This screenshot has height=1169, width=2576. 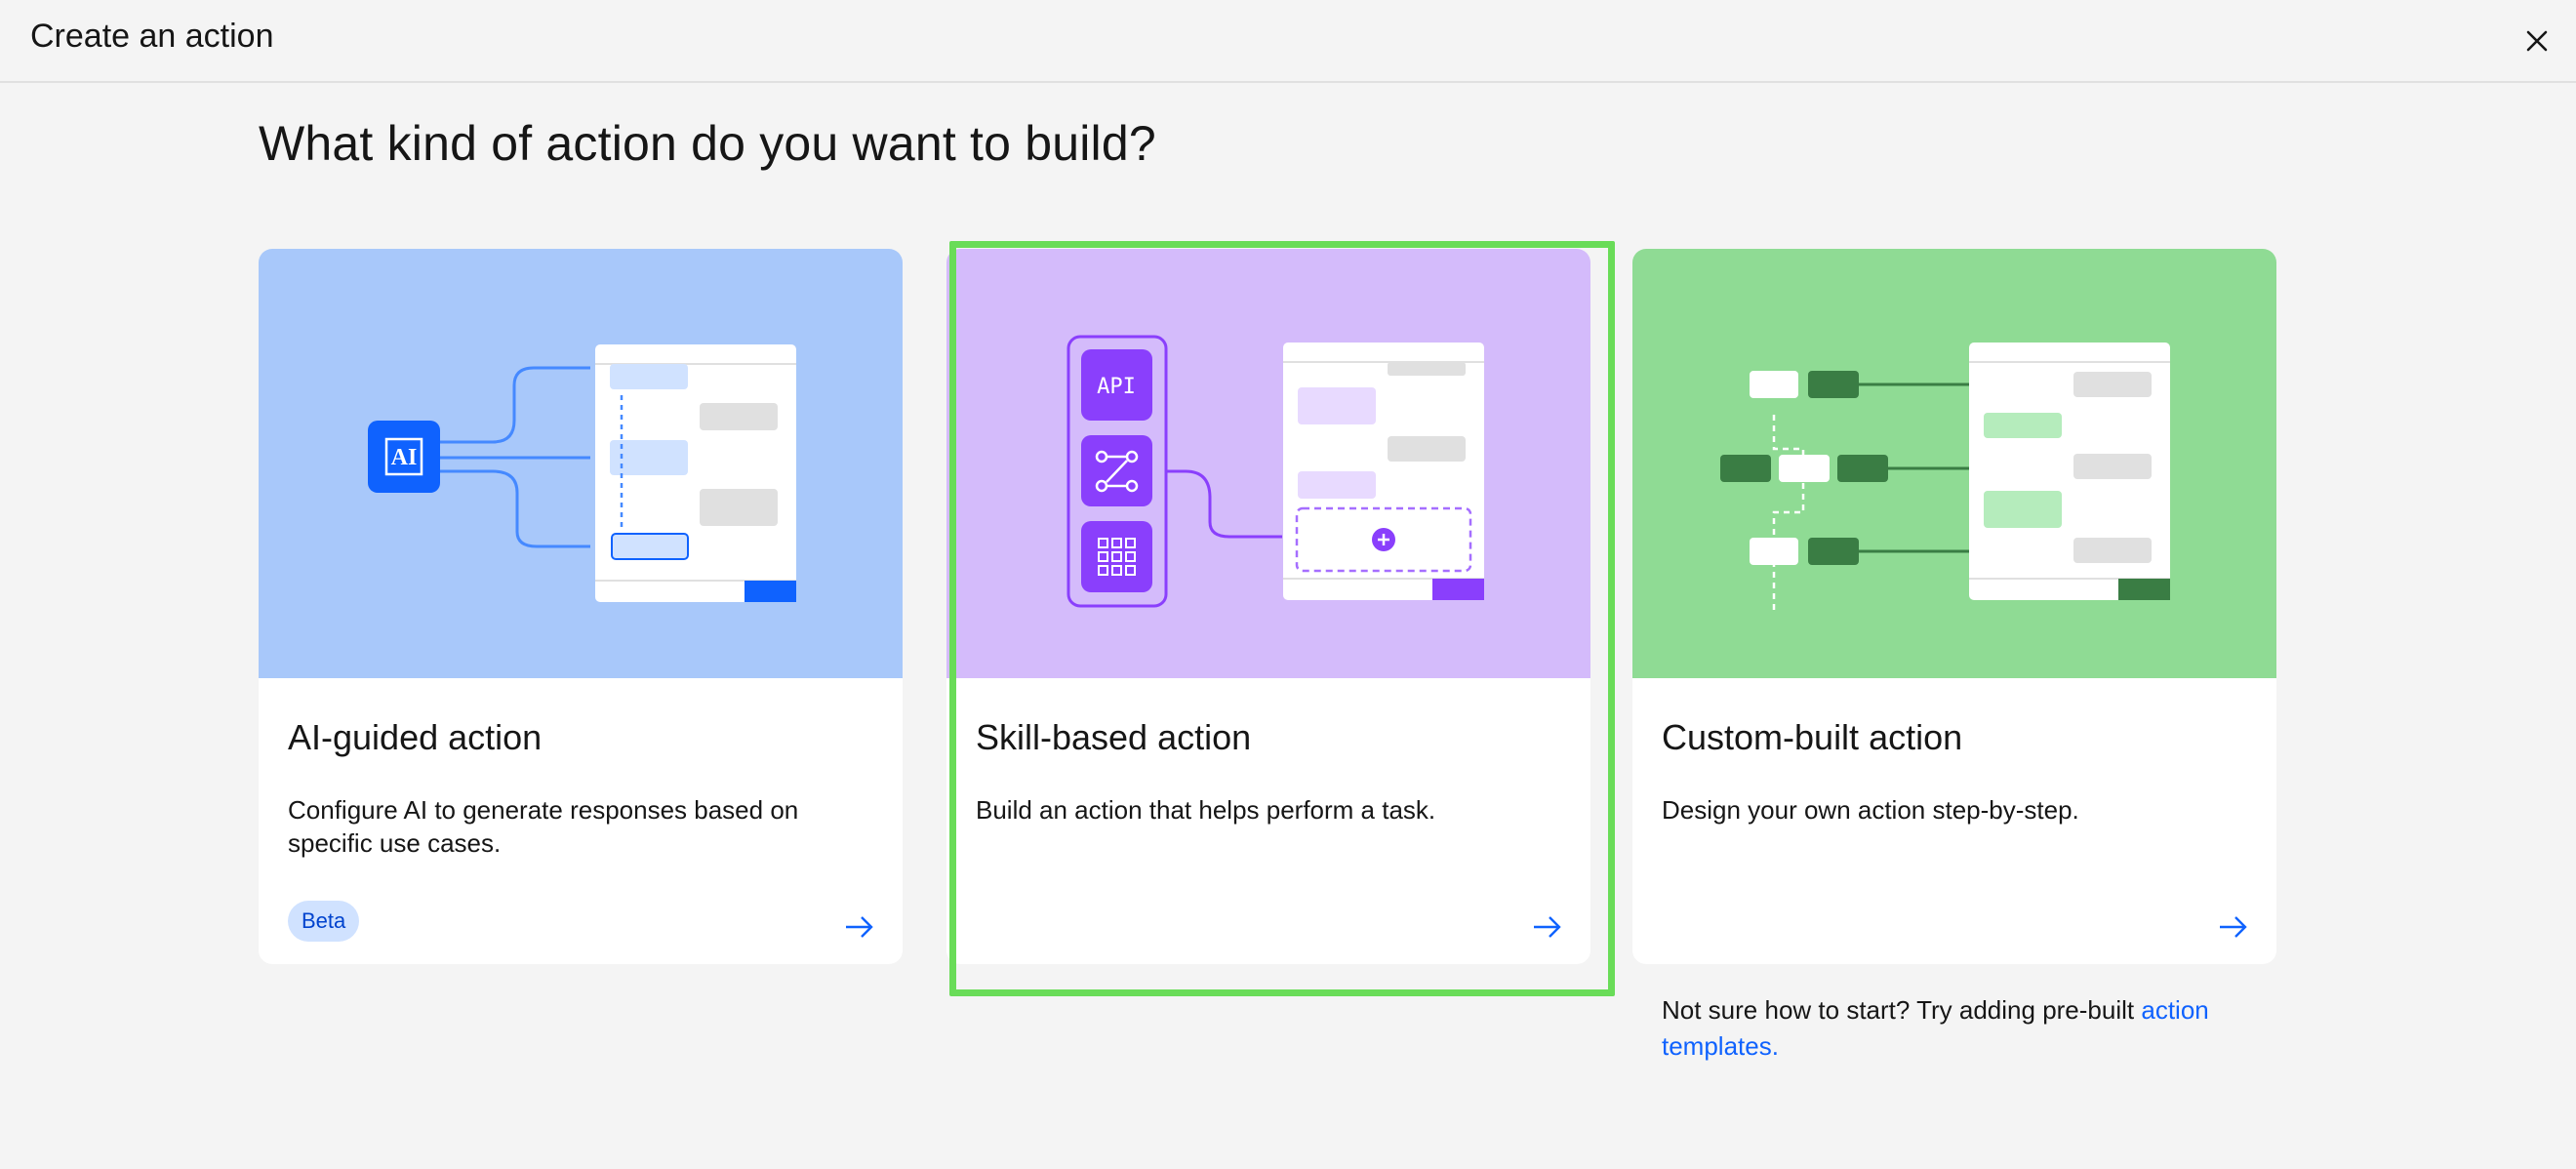 I want to click on skill-based-illustration: API, so click(x=1268, y=464).